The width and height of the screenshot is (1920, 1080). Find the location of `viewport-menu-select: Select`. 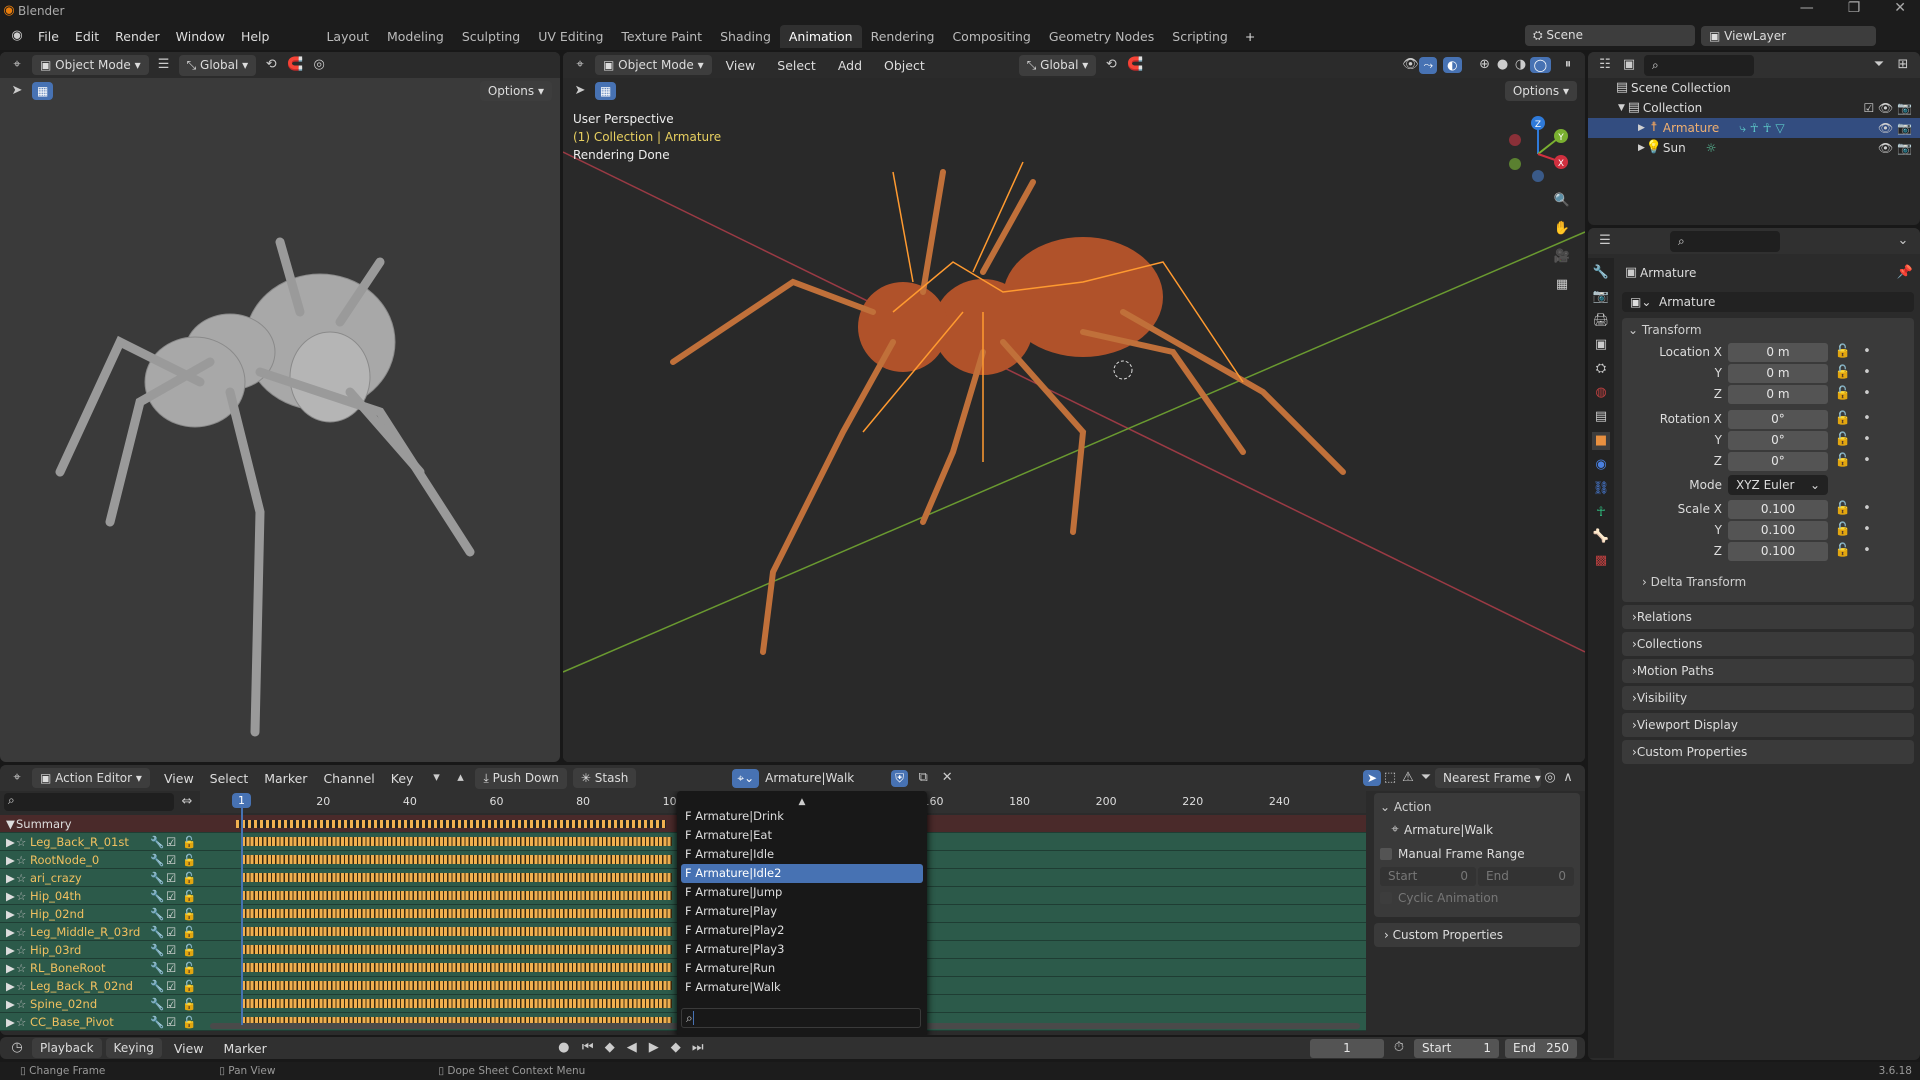

viewport-menu-select: Select is located at coordinates (796, 65).